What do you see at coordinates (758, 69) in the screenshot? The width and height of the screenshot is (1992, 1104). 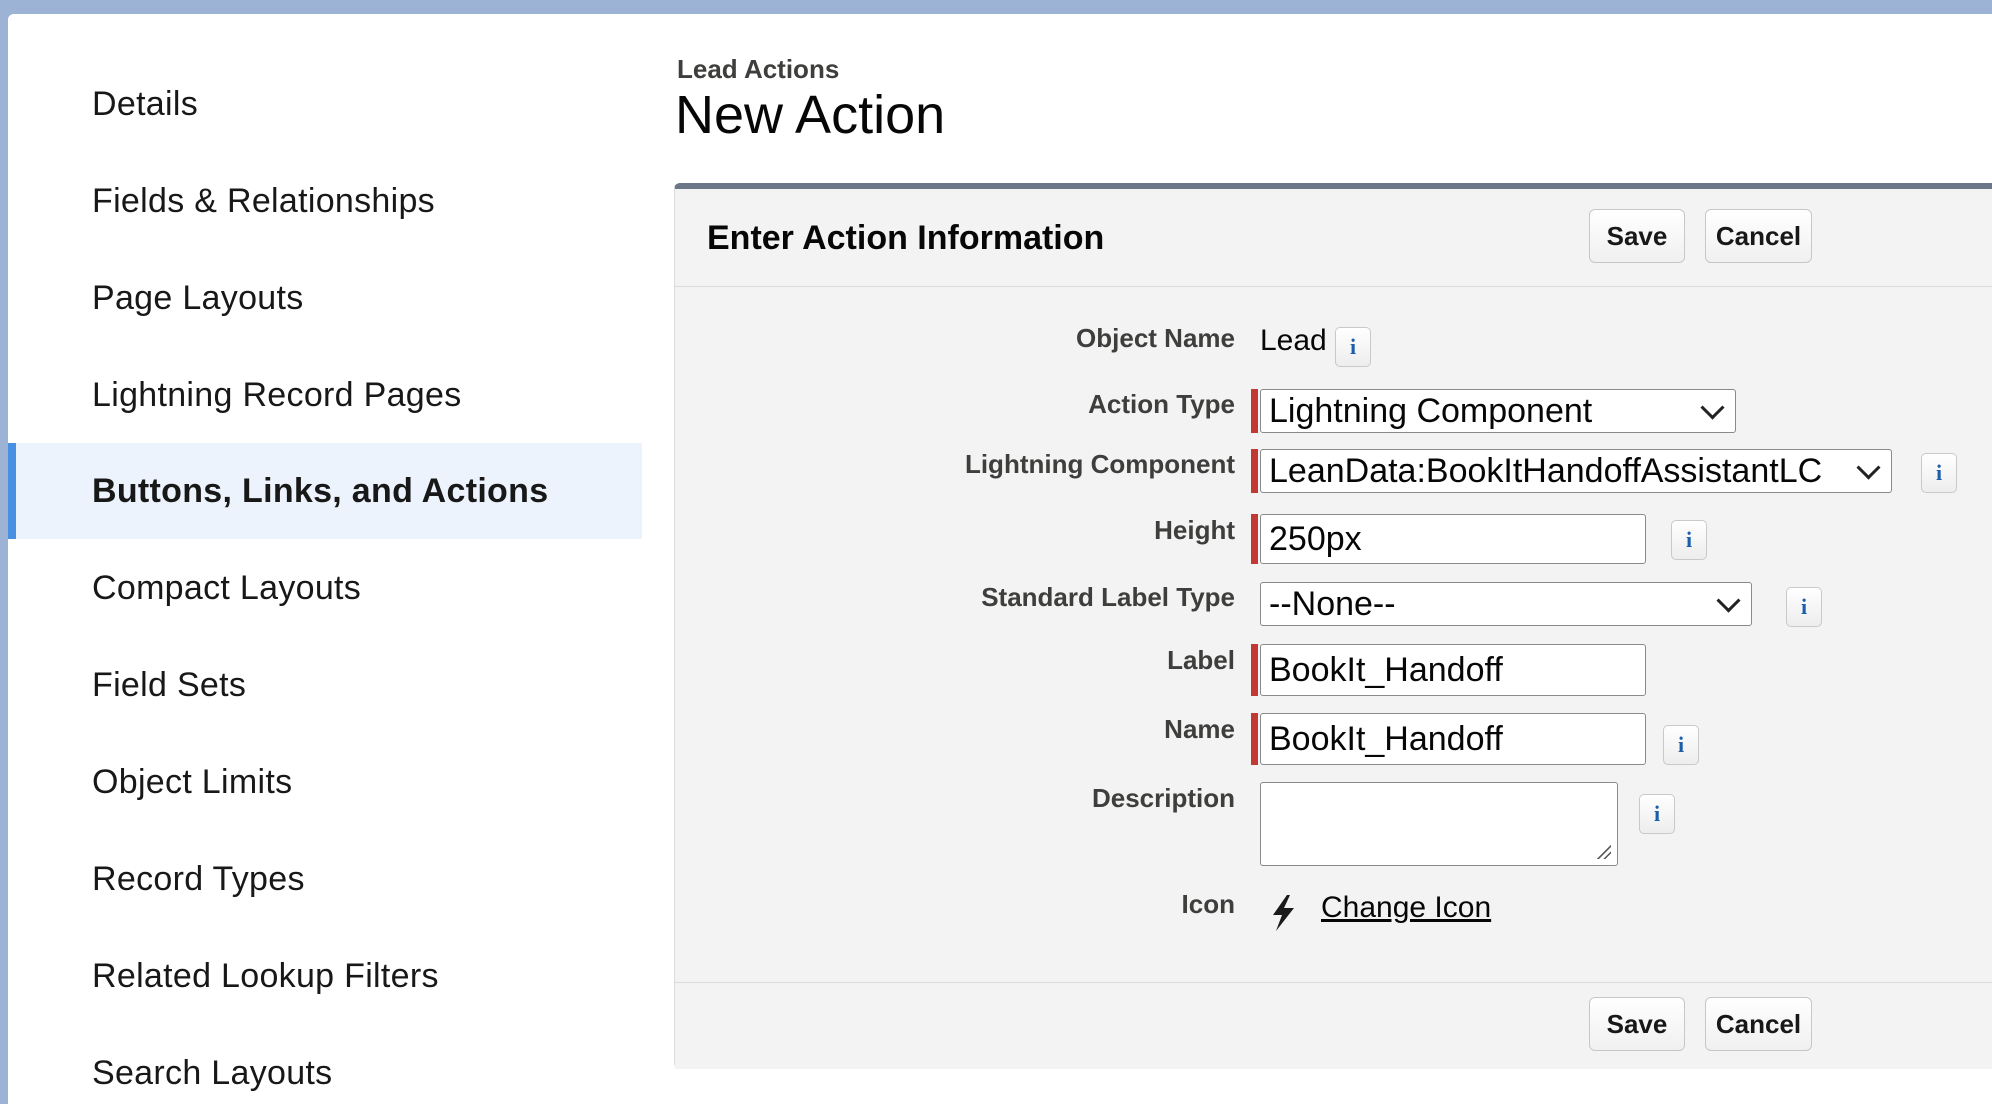 I see `breadcrumb: Lead Actions` at bounding box center [758, 69].